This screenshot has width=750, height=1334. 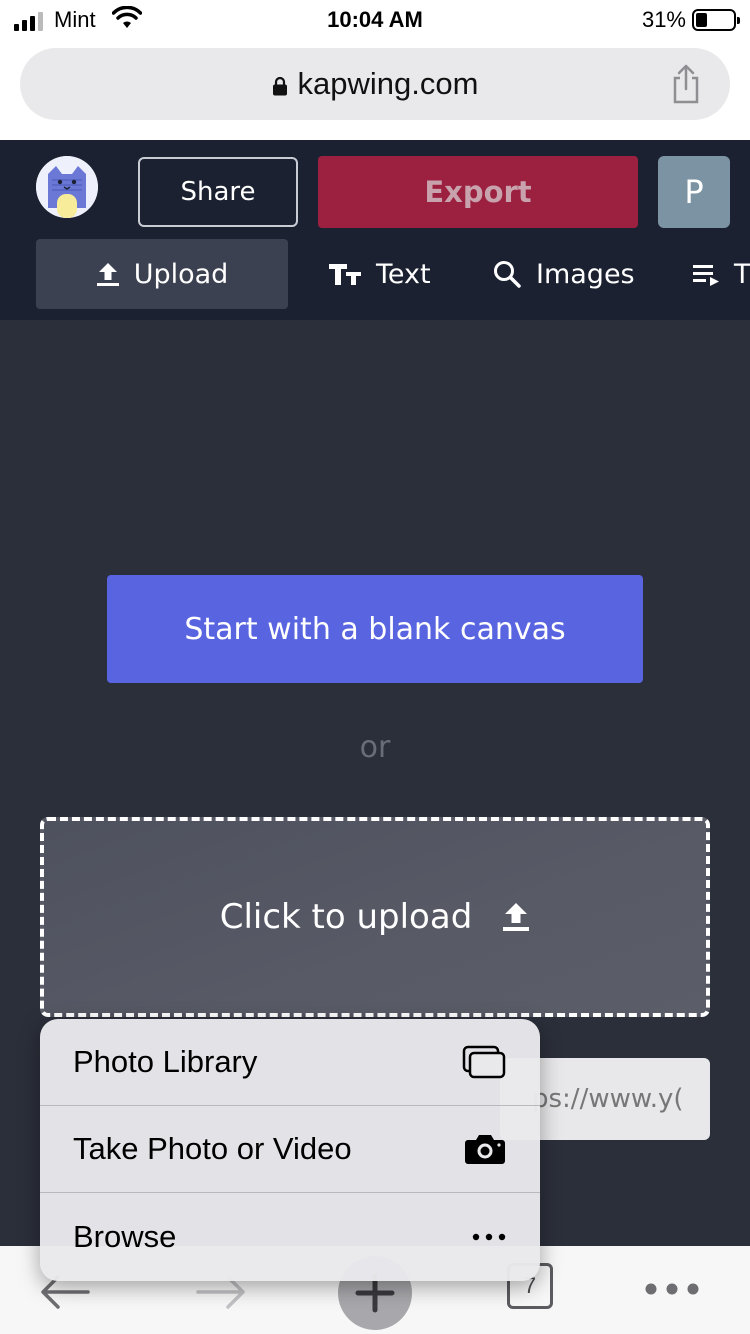 I want to click on app-header: Share Export P Upload Text Images T, so click(x=375, y=230).